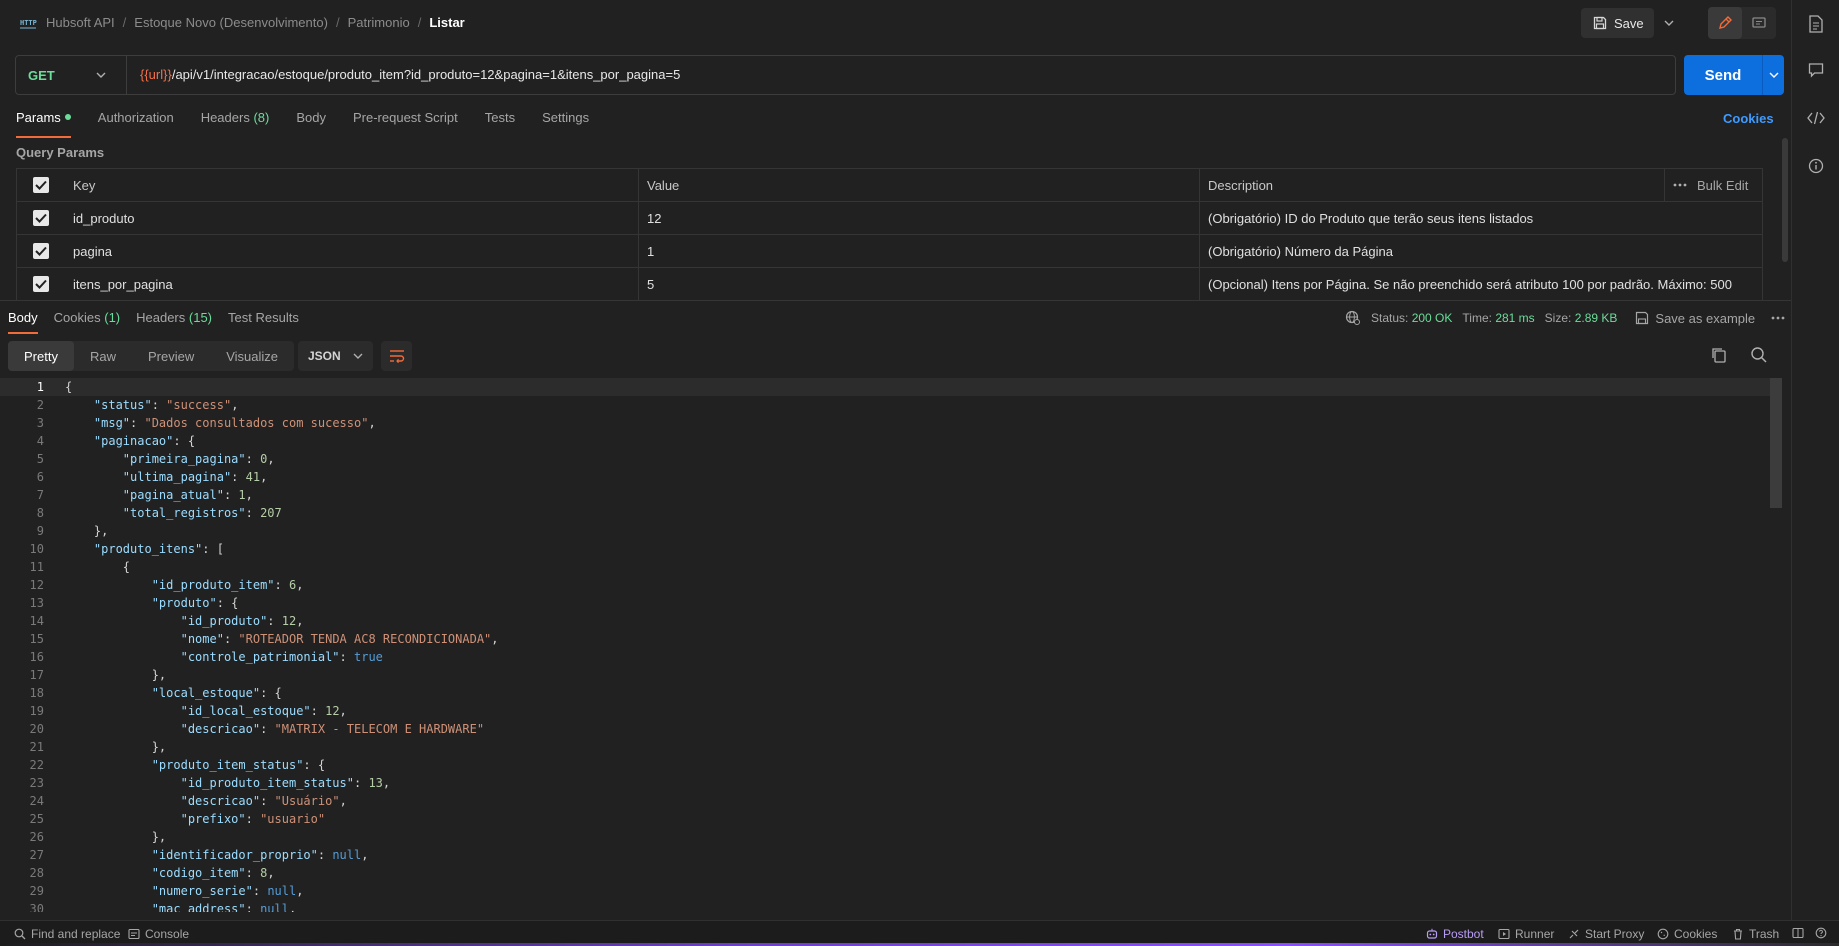 This screenshot has width=1839, height=946. What do you see at coordinates (40, 387) in the screenshot?
I see `line-number: 1` at bounding box center [40, 387].